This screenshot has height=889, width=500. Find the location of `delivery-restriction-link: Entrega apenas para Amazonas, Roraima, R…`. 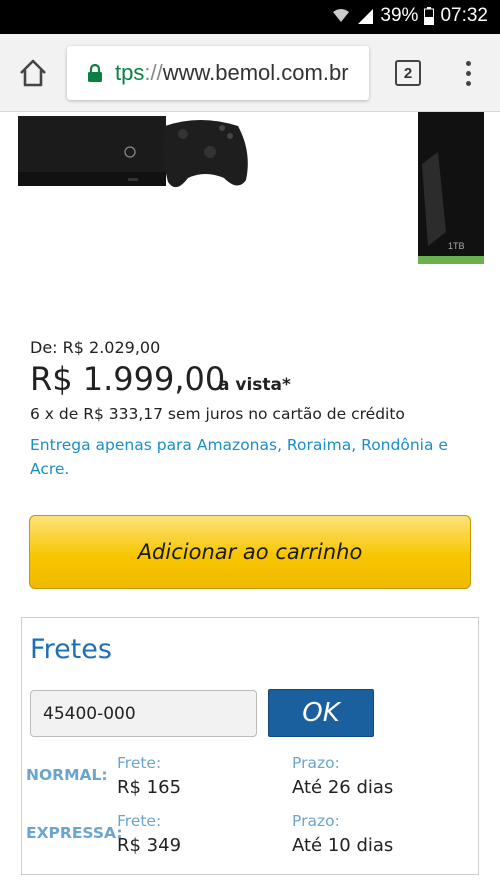

delivery-restriction-link: Entrega apenas para Amazonas, Roraima, R… is located at coordinates (250, 457).